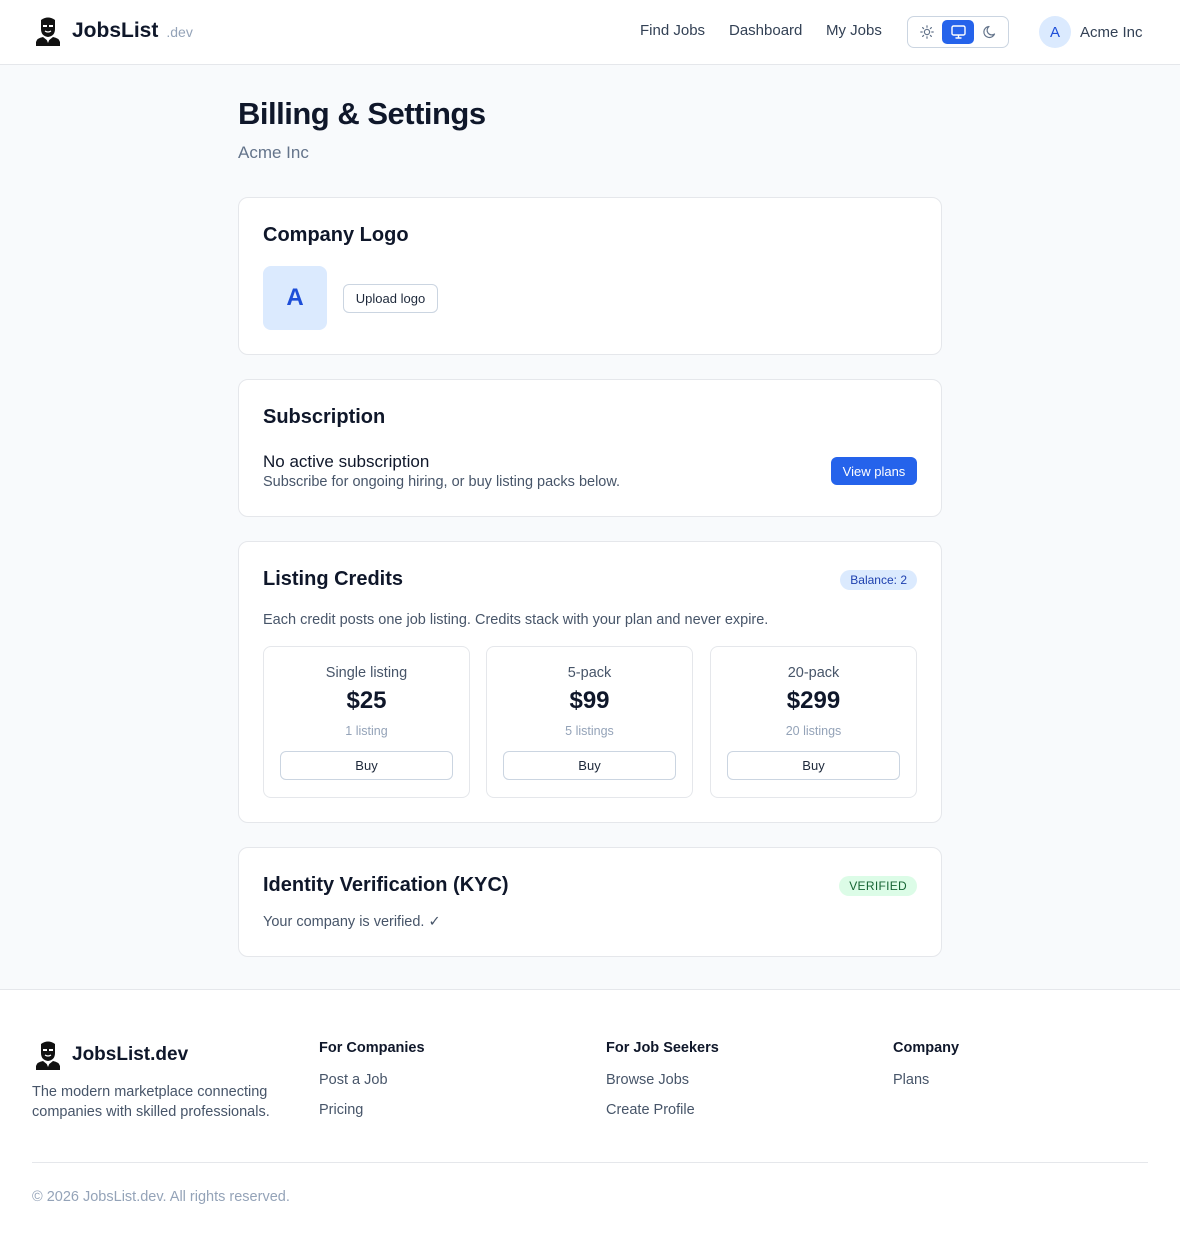  Describe the element at coordinates (765, 30) in the screenshot. I see `nav-dashboard: Dashboard` at that location.